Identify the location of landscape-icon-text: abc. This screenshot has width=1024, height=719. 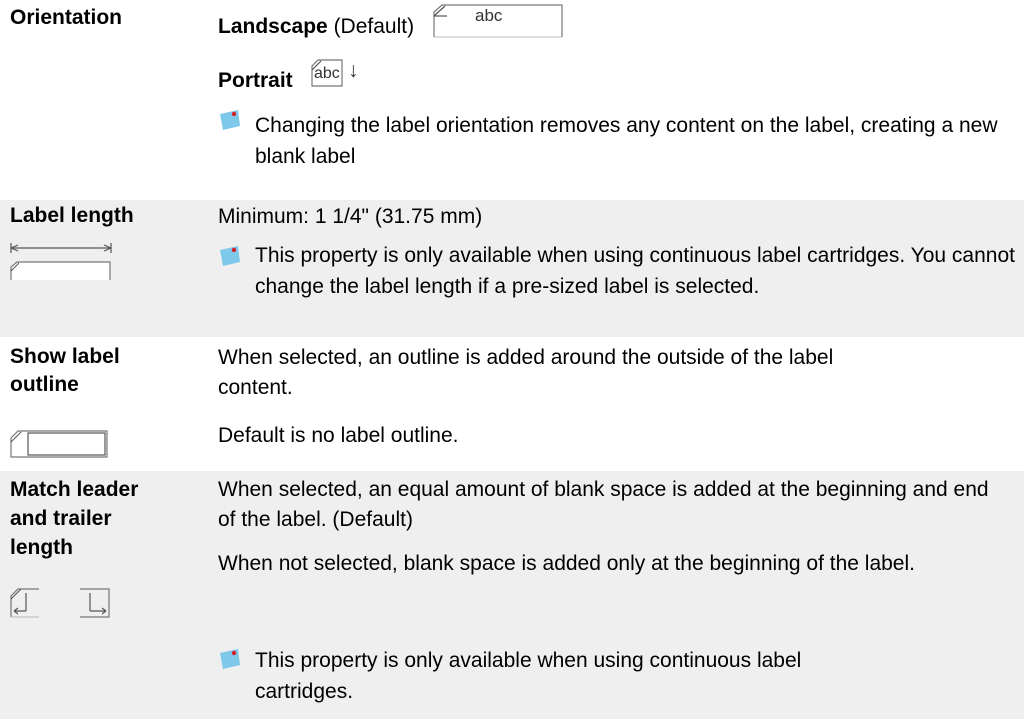
(489, 15).